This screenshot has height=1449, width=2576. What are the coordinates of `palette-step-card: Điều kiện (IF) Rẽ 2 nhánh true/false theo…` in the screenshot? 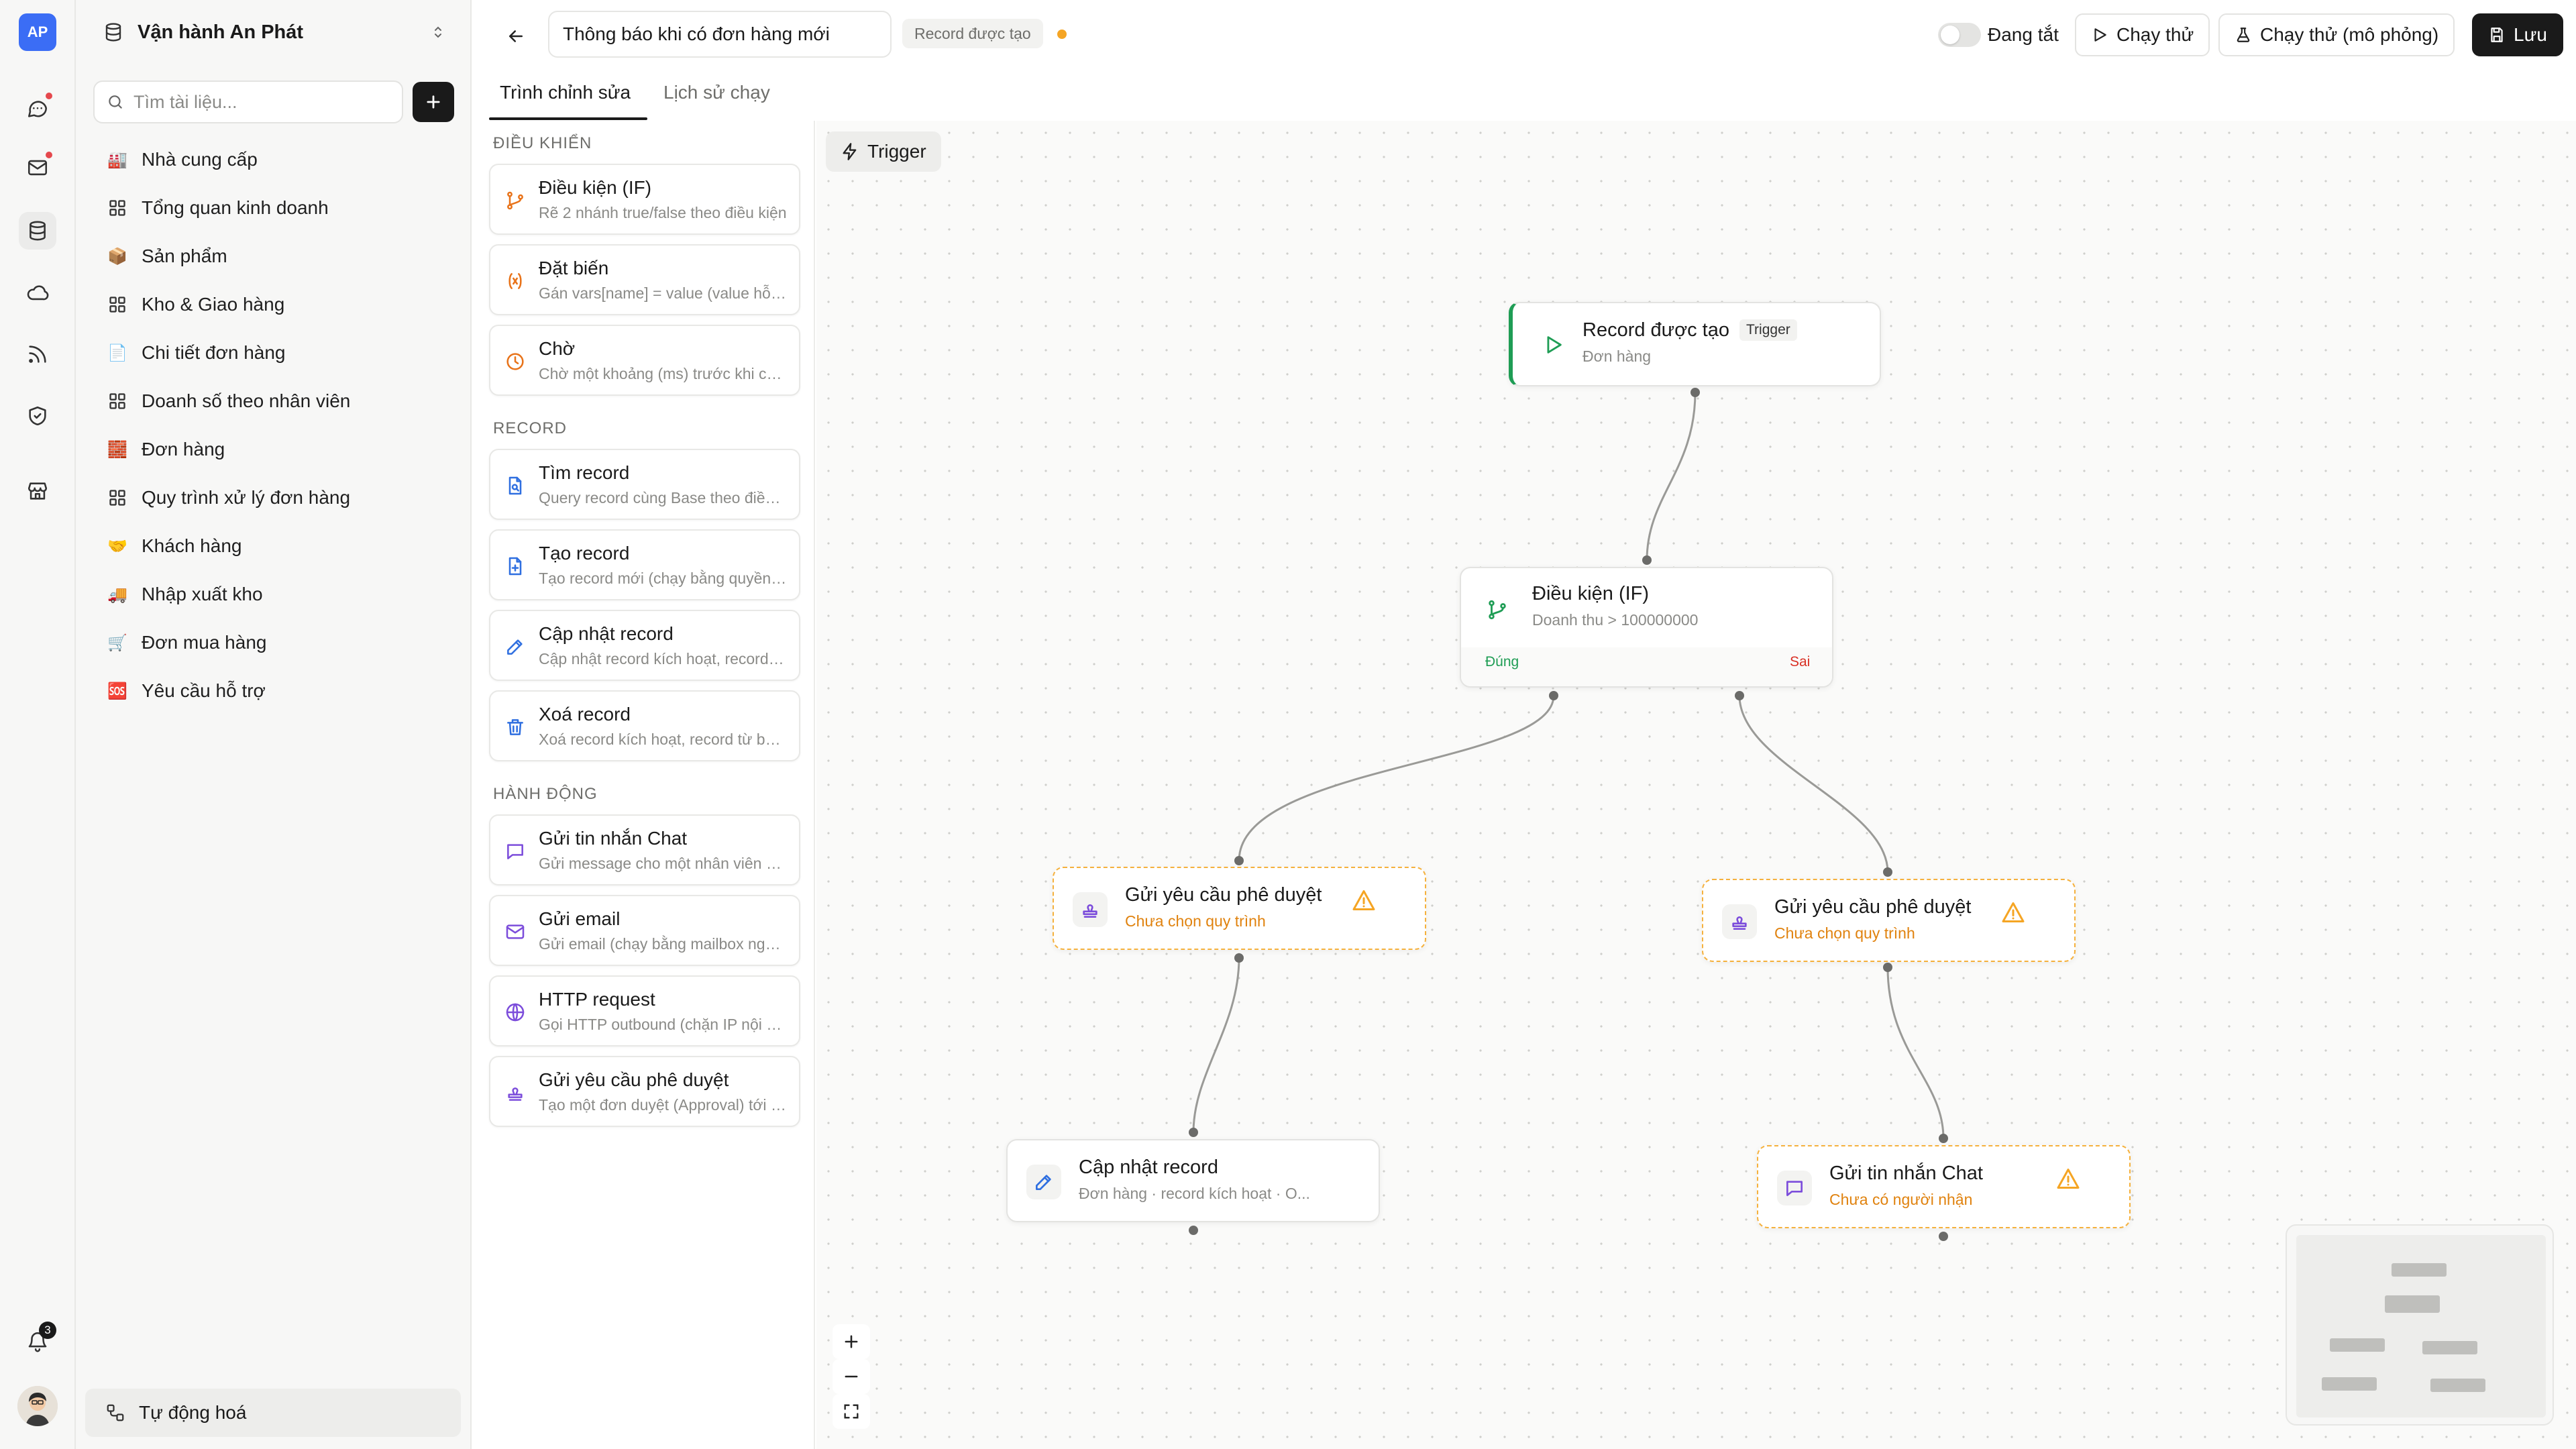 It's located at (644, 199).